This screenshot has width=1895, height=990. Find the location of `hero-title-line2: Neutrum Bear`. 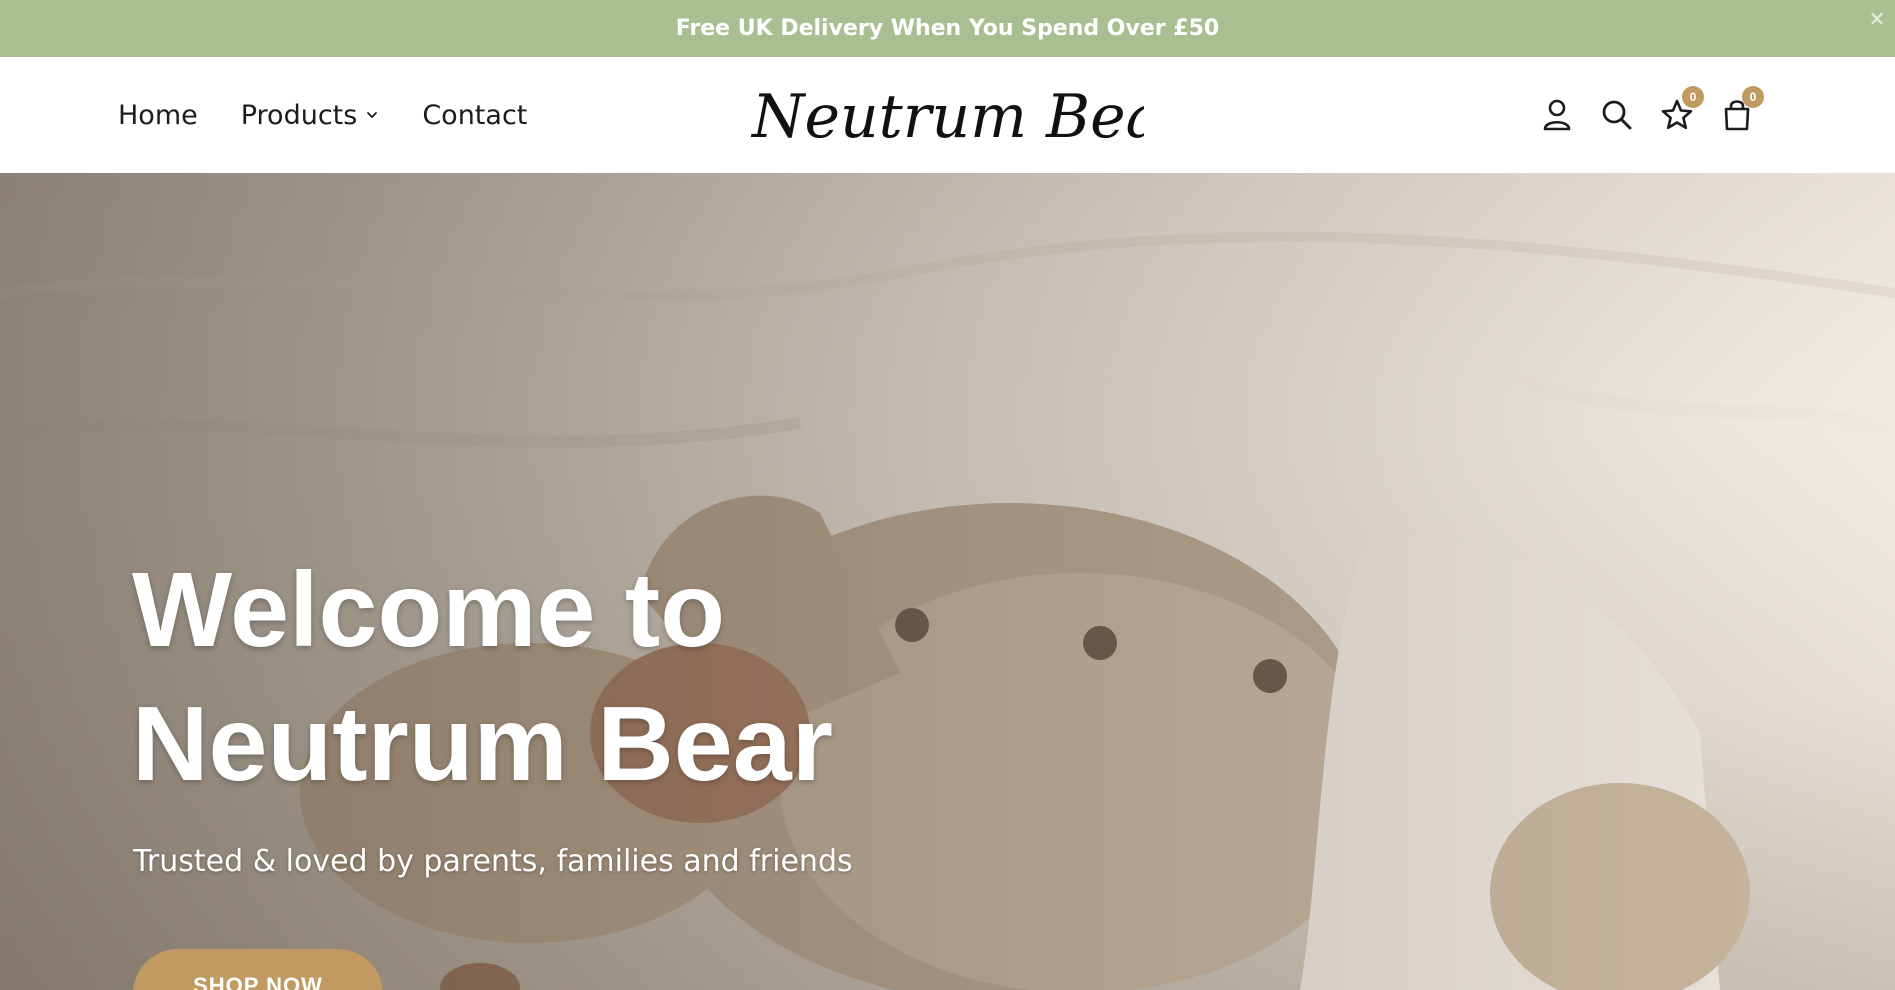

hero-title-line2: Neutrum Bear is located at coordinates (482, 744).